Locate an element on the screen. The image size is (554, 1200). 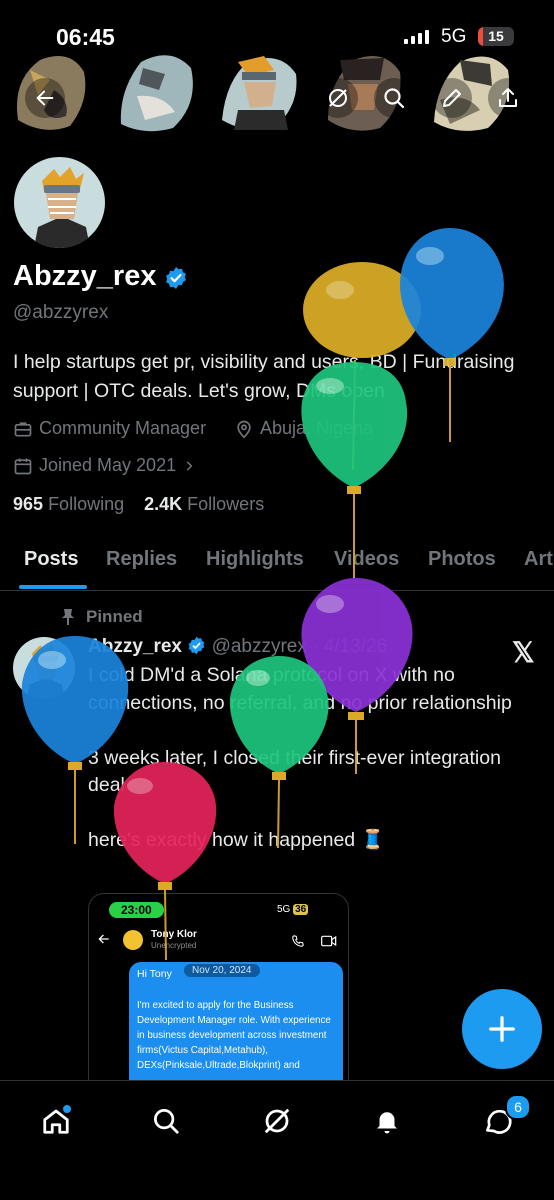
nav-search is located at coordinates (166, 1121).